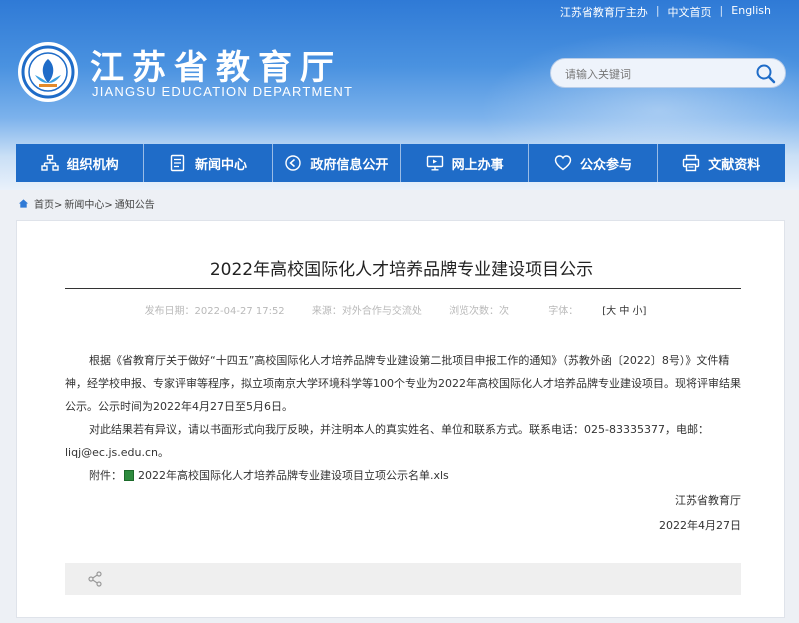 The width and height of the screenshot is (799, 623). Describe the element at coordinates (105, 475) in the screenshot. I see `attachment-label: 附件：` at that location.